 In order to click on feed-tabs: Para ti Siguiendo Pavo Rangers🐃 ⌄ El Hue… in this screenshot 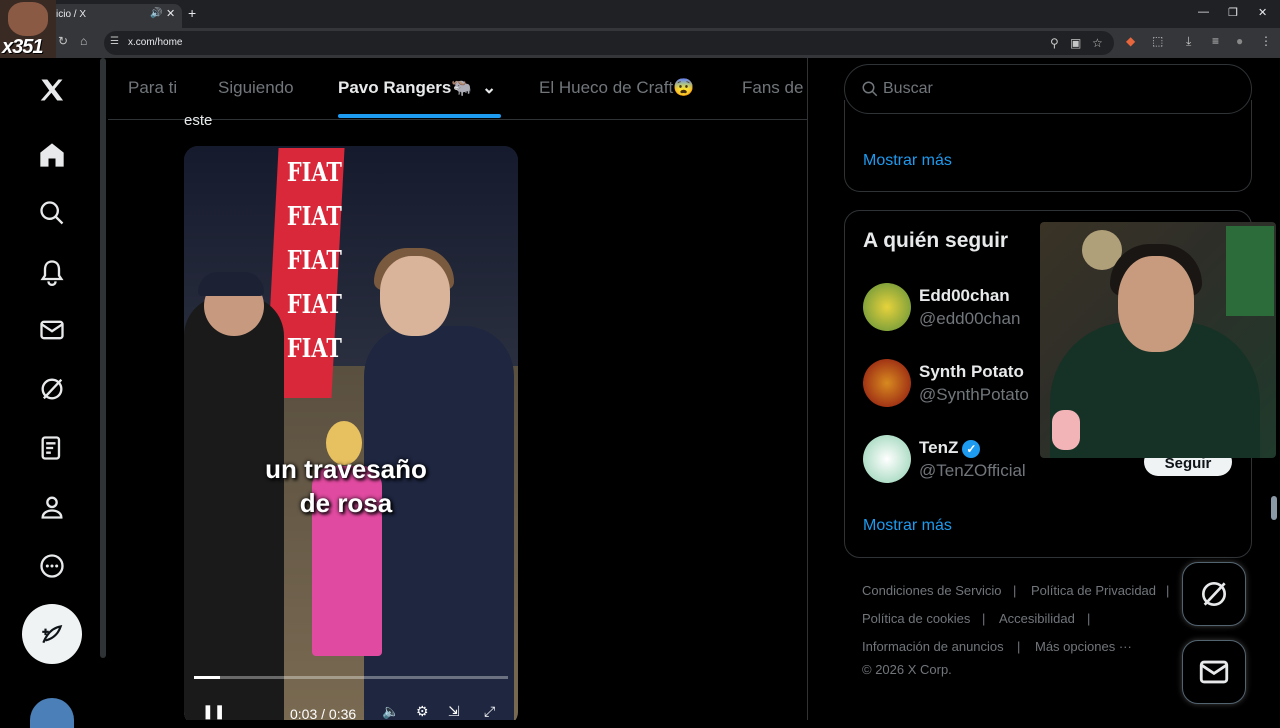, I will do `click(457, 89)`.